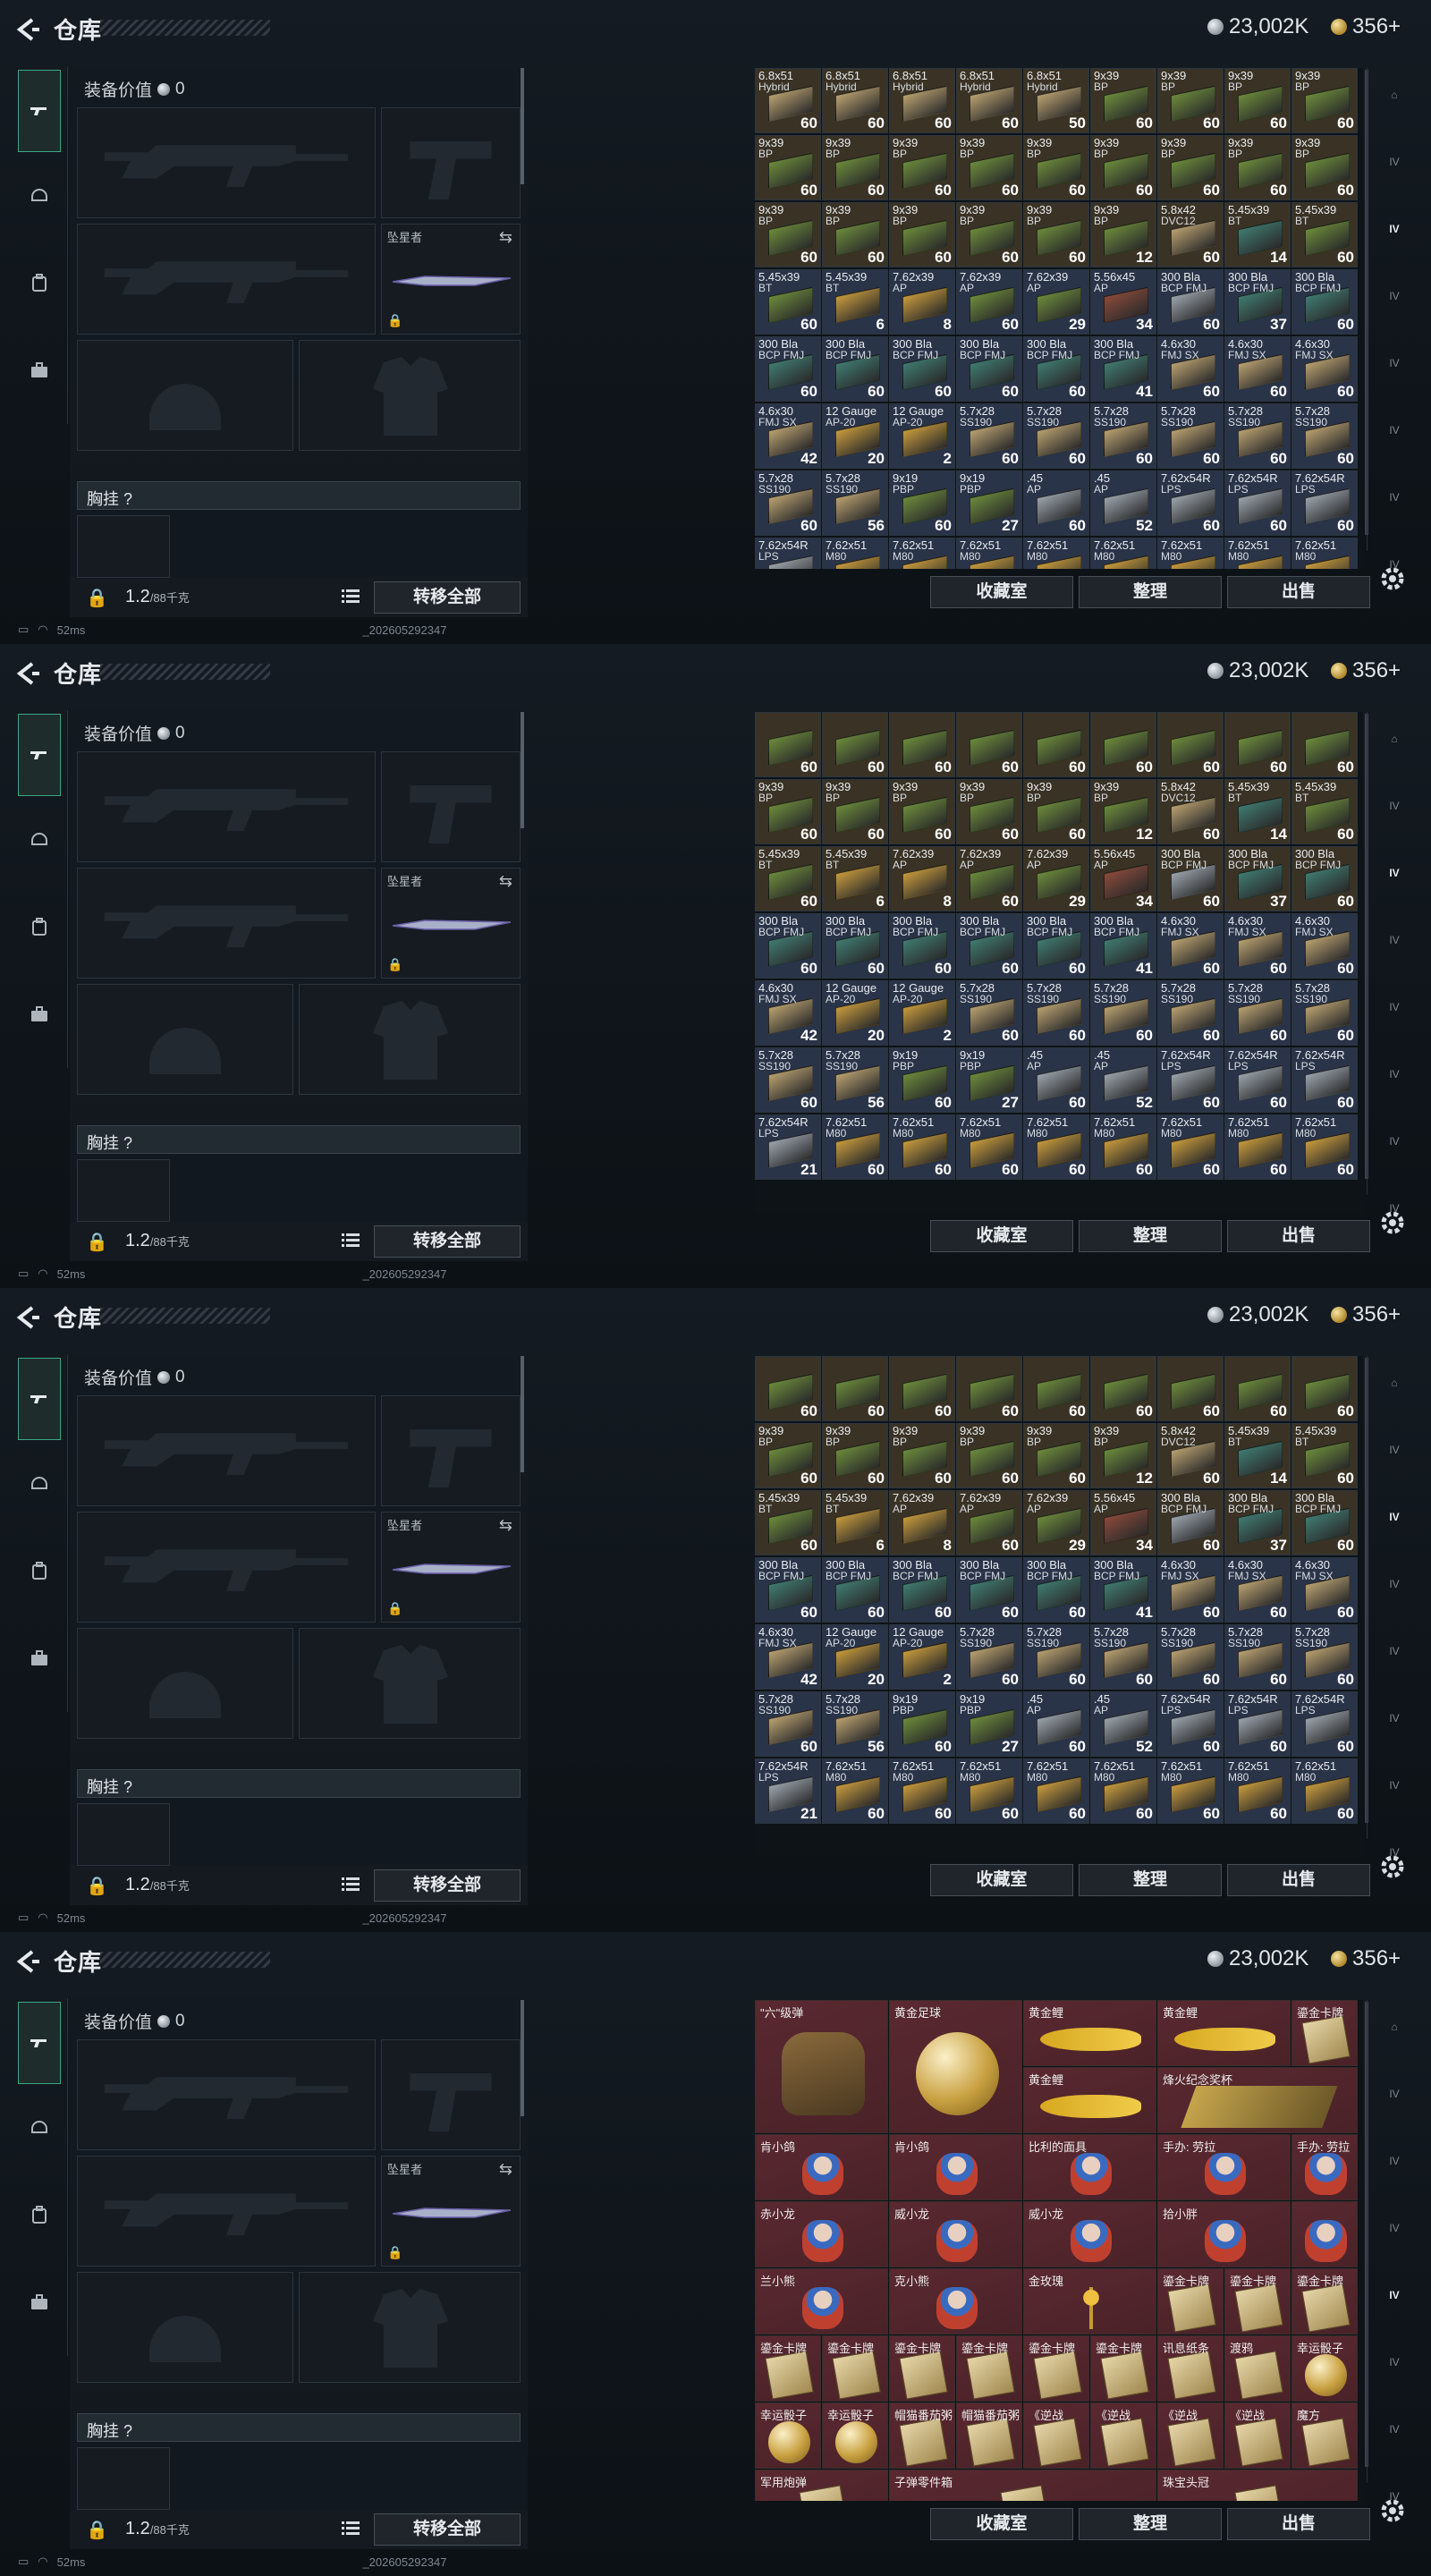 The image size is (1431, 2576). What do you see at coordinates (1123, 302) in the screenshot?
I see `ammo-cell: 5.56x45 AP 34` at bounding box center [1123, 302].